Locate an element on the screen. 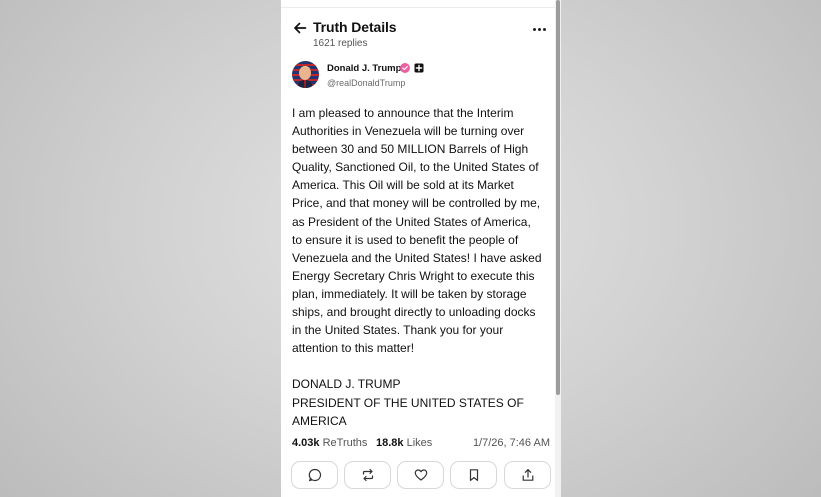  bookmark-icon is located at coordinates (473, 475).